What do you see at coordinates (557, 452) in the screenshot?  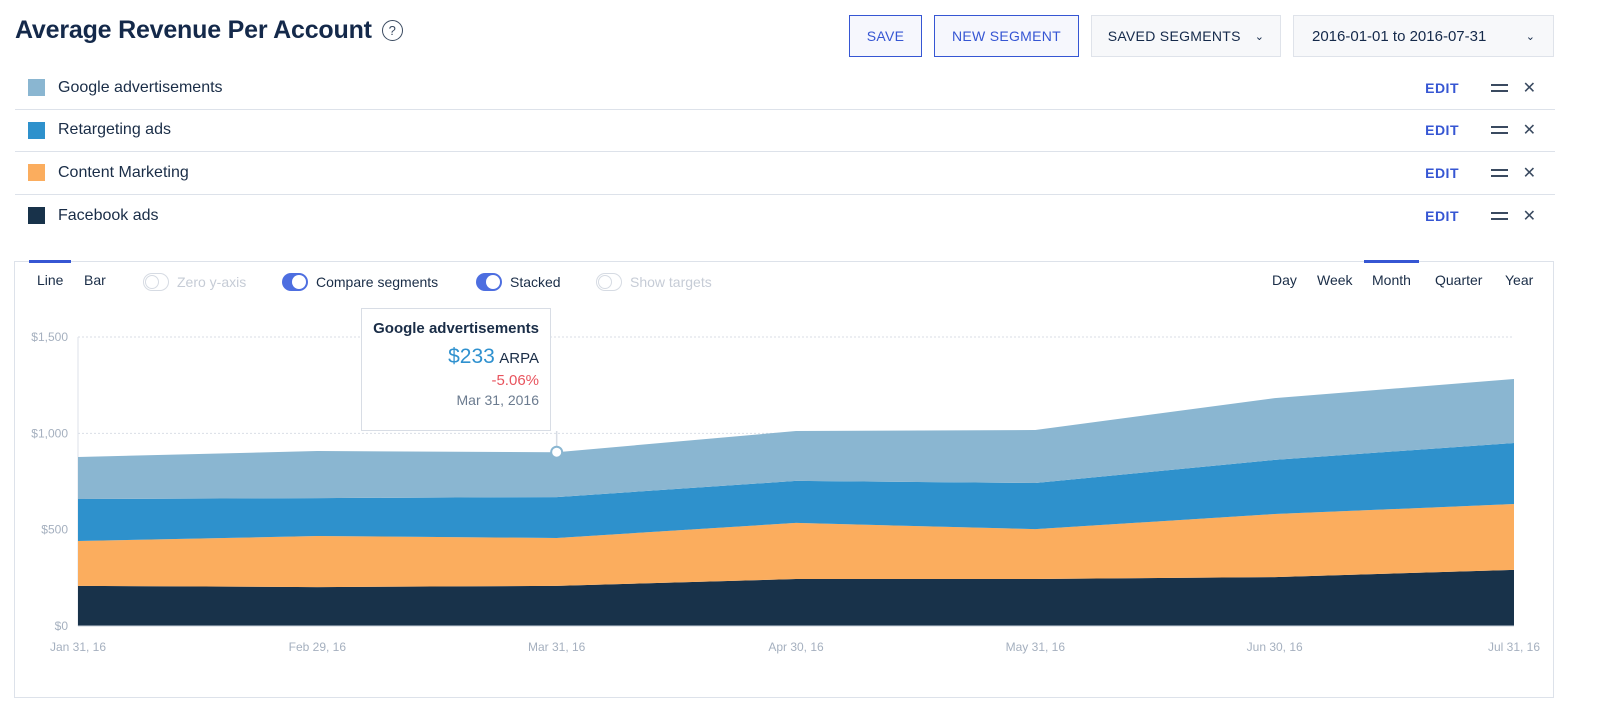 I see `highlight-point-marker` at bounding box center [557, 452].